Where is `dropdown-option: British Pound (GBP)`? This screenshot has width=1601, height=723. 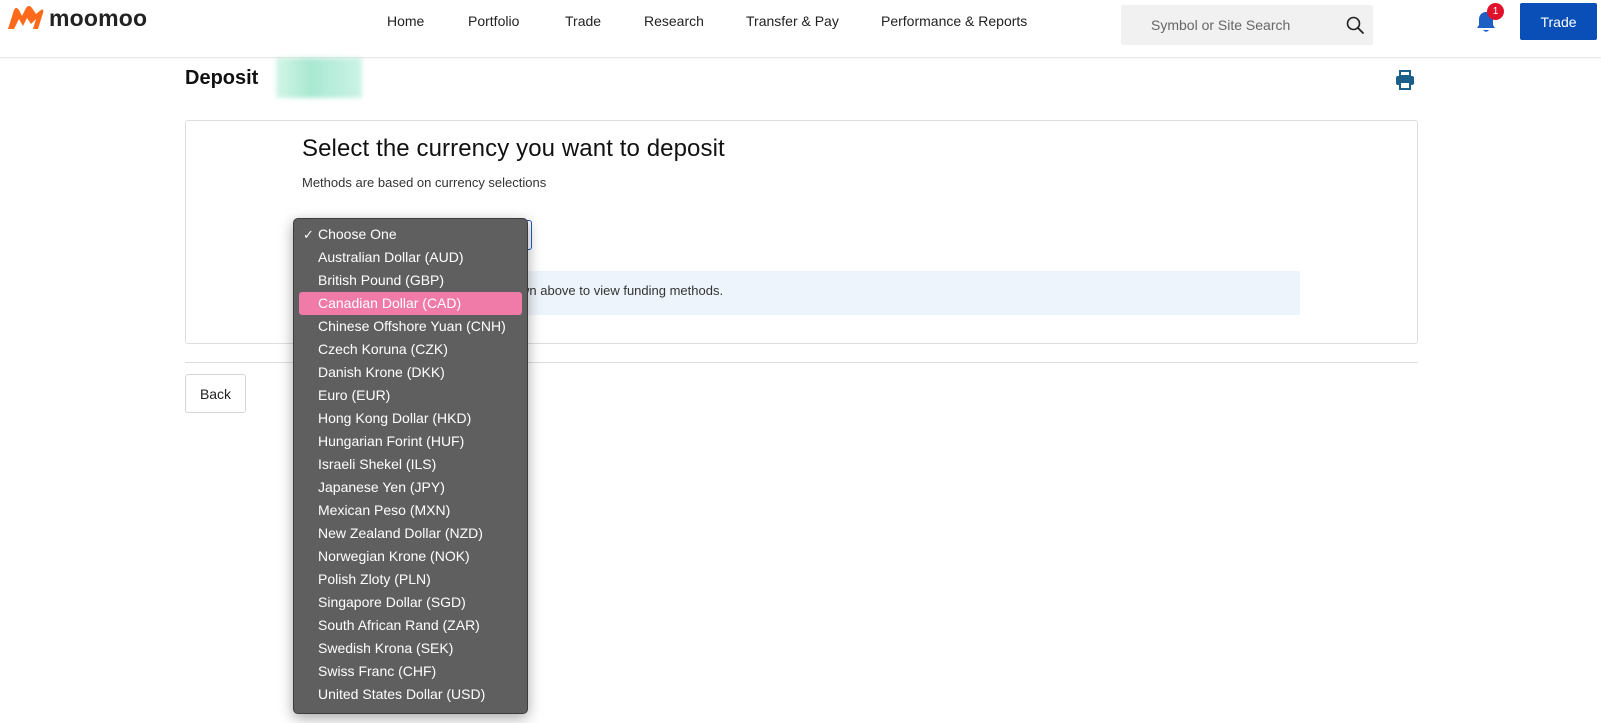 dropdown-option: British Pound (GBP) is located at coordinates (410, 280).